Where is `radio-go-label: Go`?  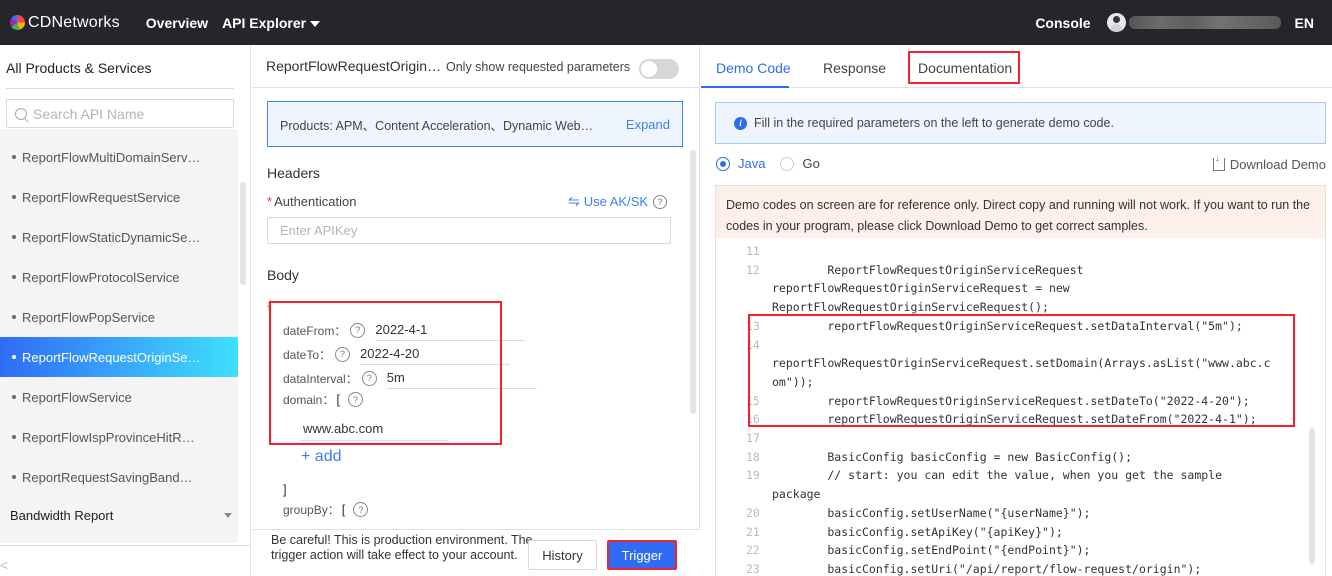
radio-go-label: Go is located at coordinates (810, 163).